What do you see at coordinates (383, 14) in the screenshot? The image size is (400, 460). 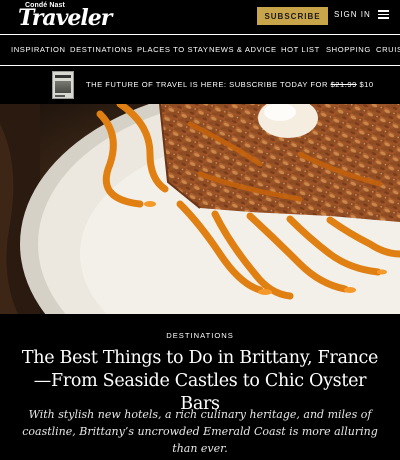 I see `hamburger-menu-icon` at bounding box center [383, 14].